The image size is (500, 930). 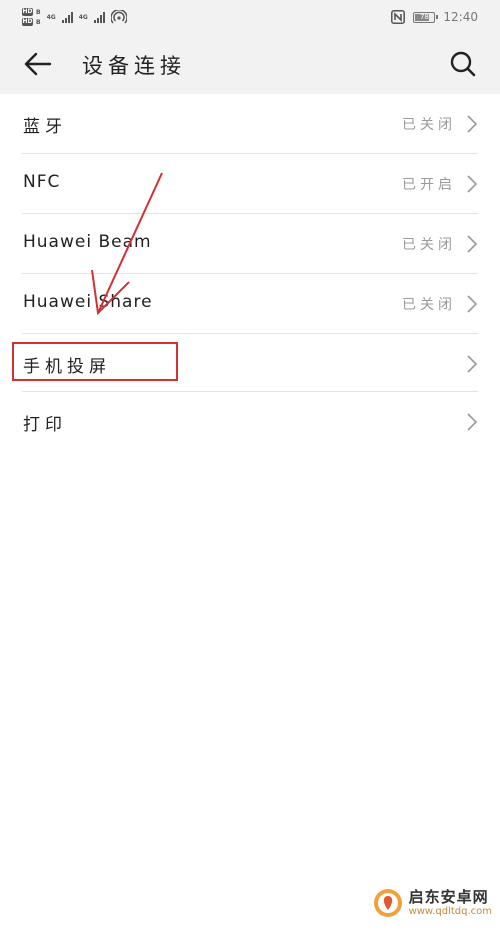 I want to click on hd-indicators: HD B HD B, so click(x=31, y=17).